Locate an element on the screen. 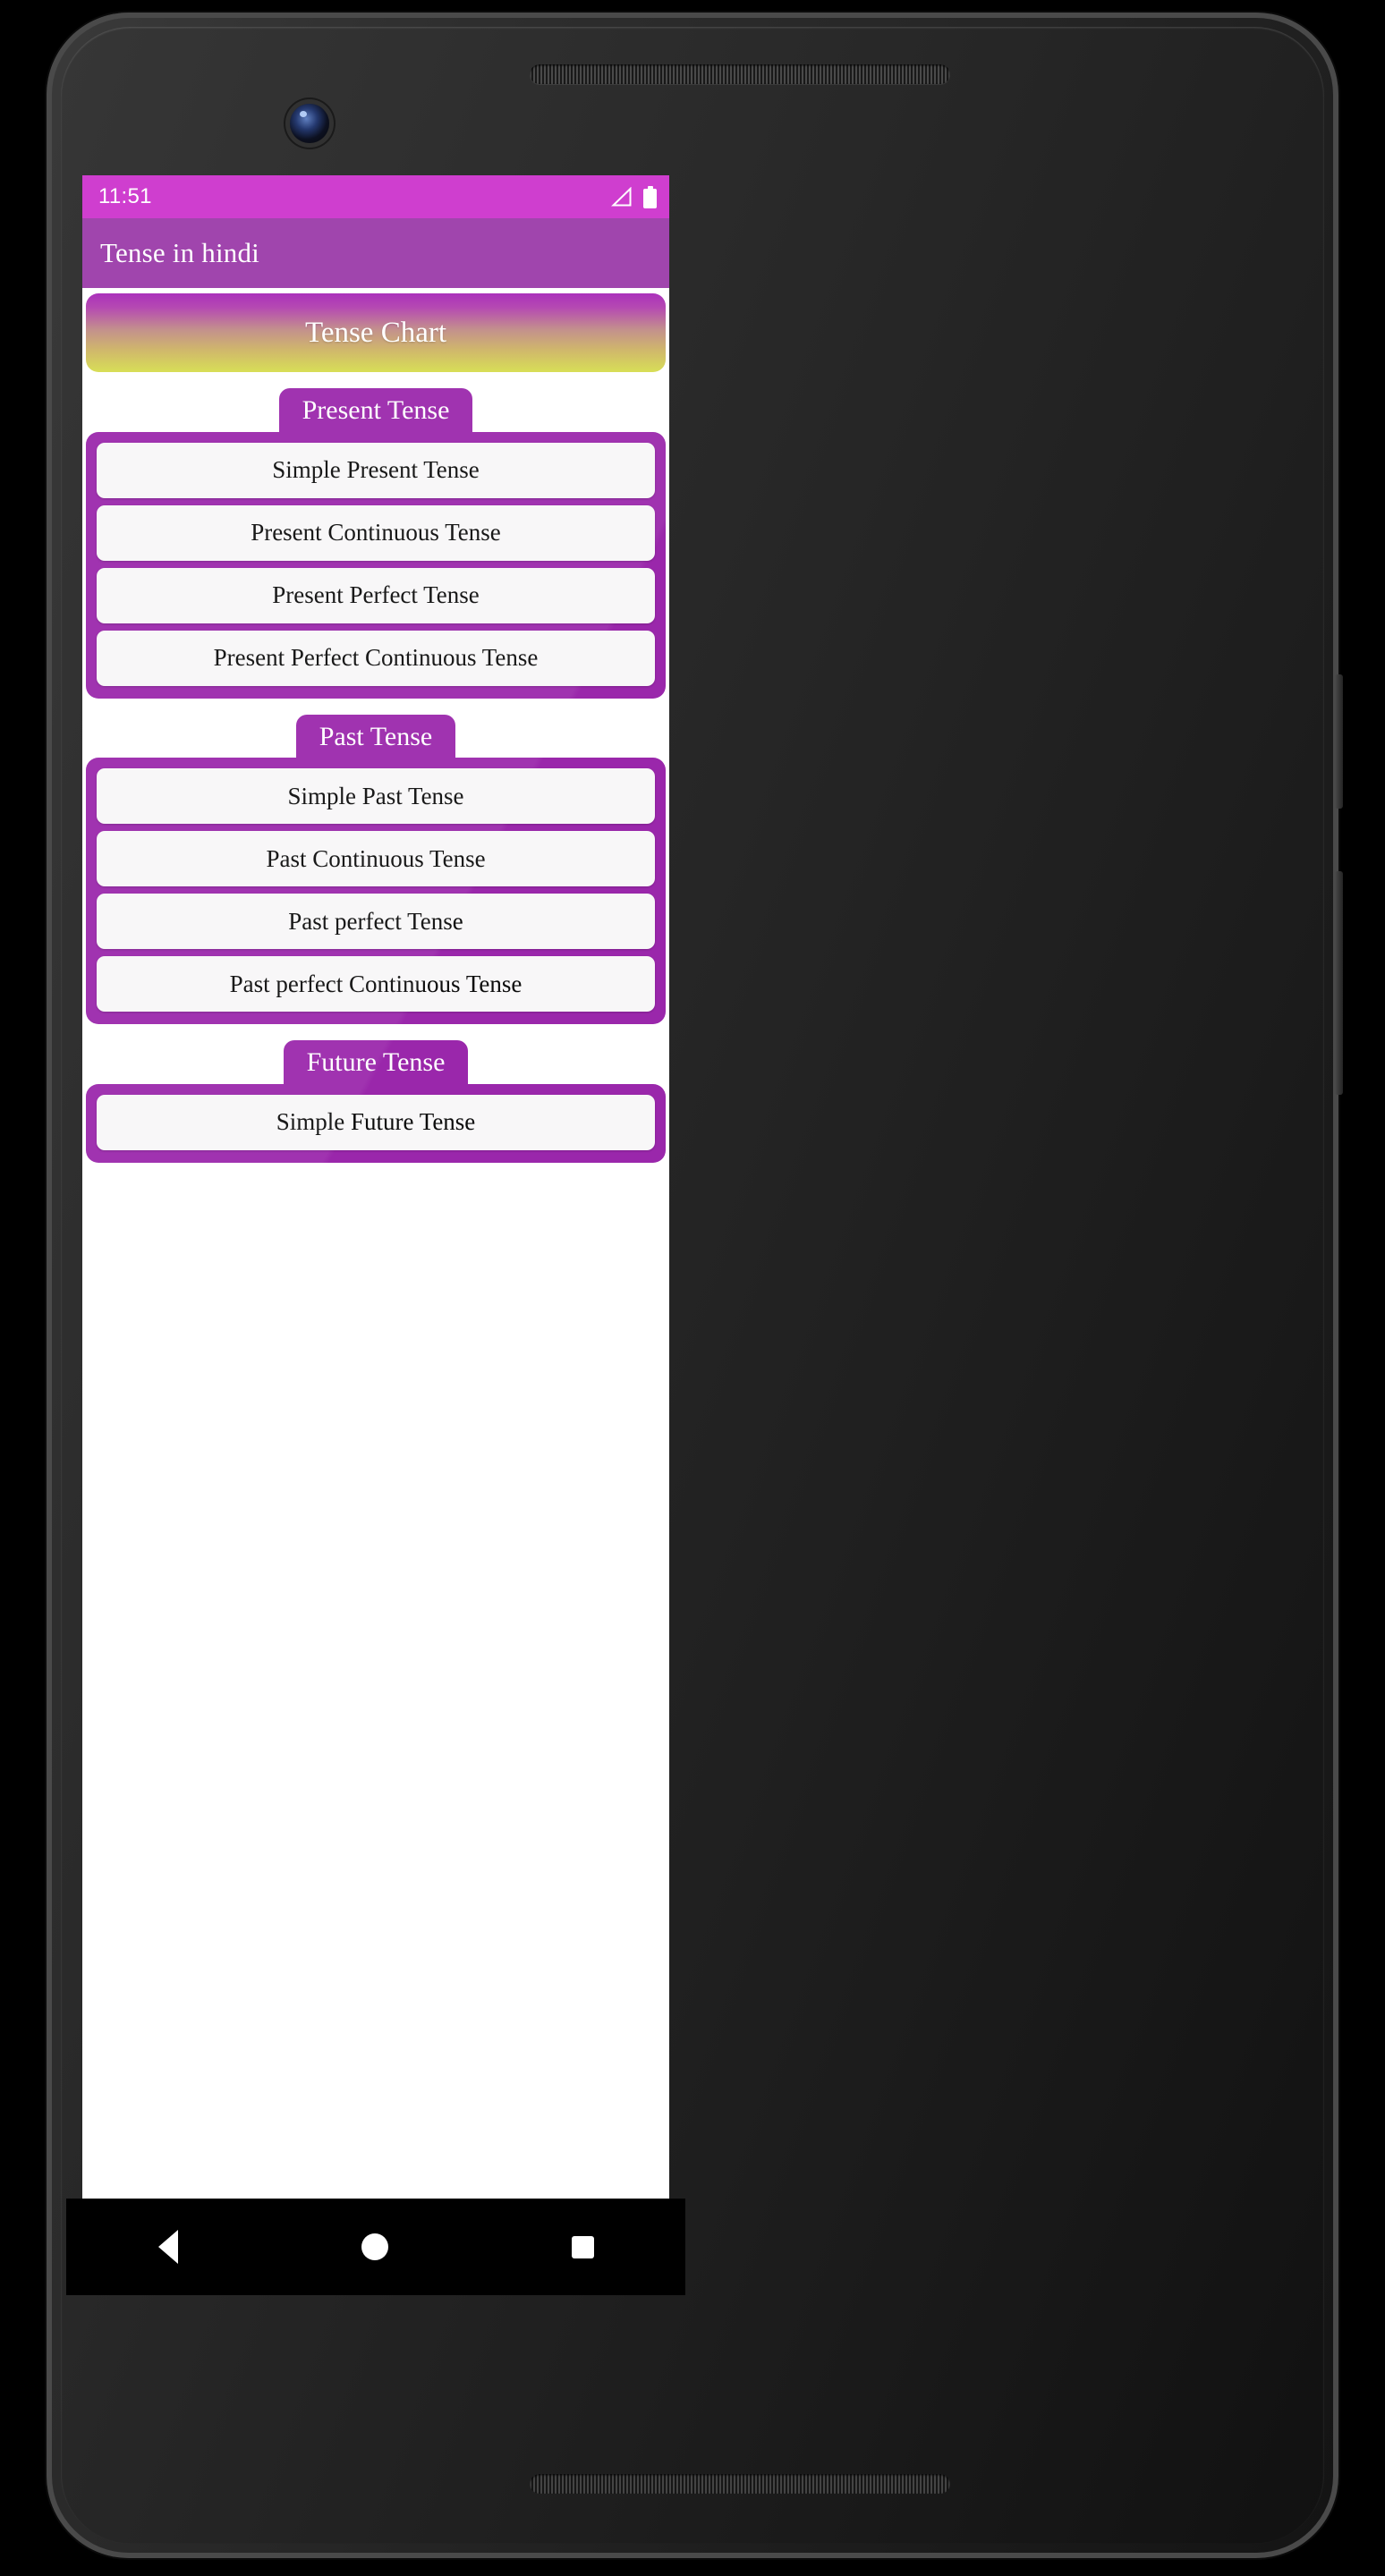 The image size is (1385, 2576). status-bar: 11:51 is located at coordinates (375, 196).